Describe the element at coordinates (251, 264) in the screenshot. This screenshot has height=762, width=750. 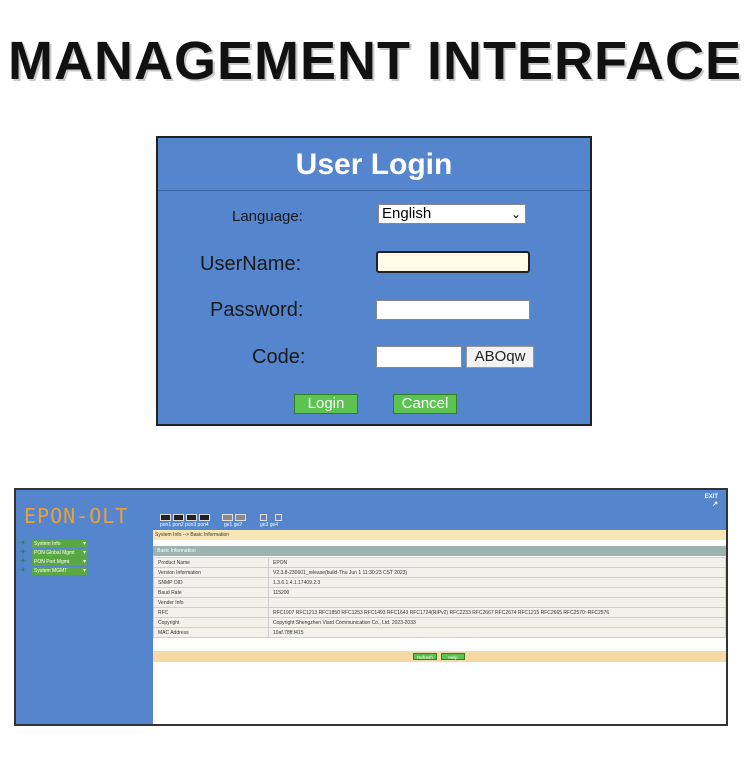
I see `username-label: UserName:` at that location.